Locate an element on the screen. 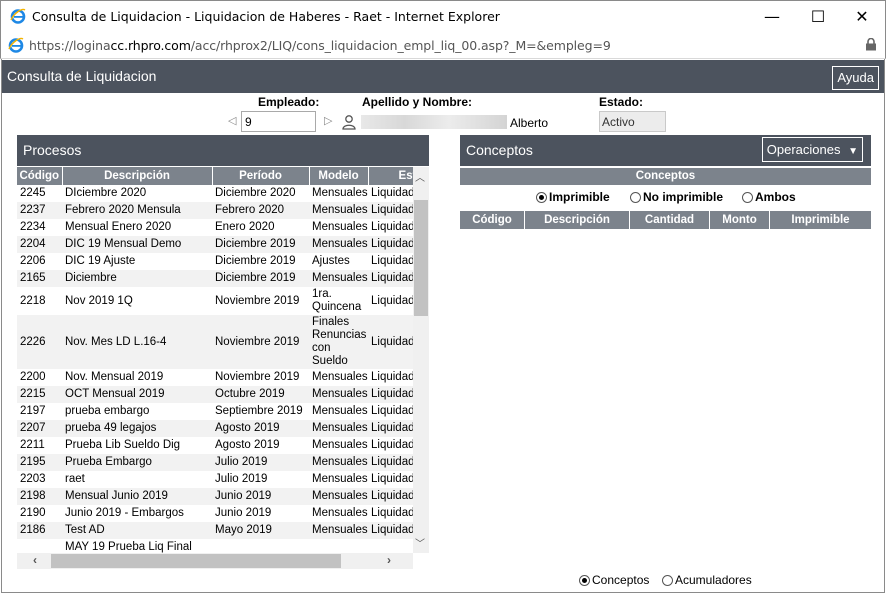 The height and width of the screenshot is (593, 886). radio-ambos is located at coordinates (747, 197).